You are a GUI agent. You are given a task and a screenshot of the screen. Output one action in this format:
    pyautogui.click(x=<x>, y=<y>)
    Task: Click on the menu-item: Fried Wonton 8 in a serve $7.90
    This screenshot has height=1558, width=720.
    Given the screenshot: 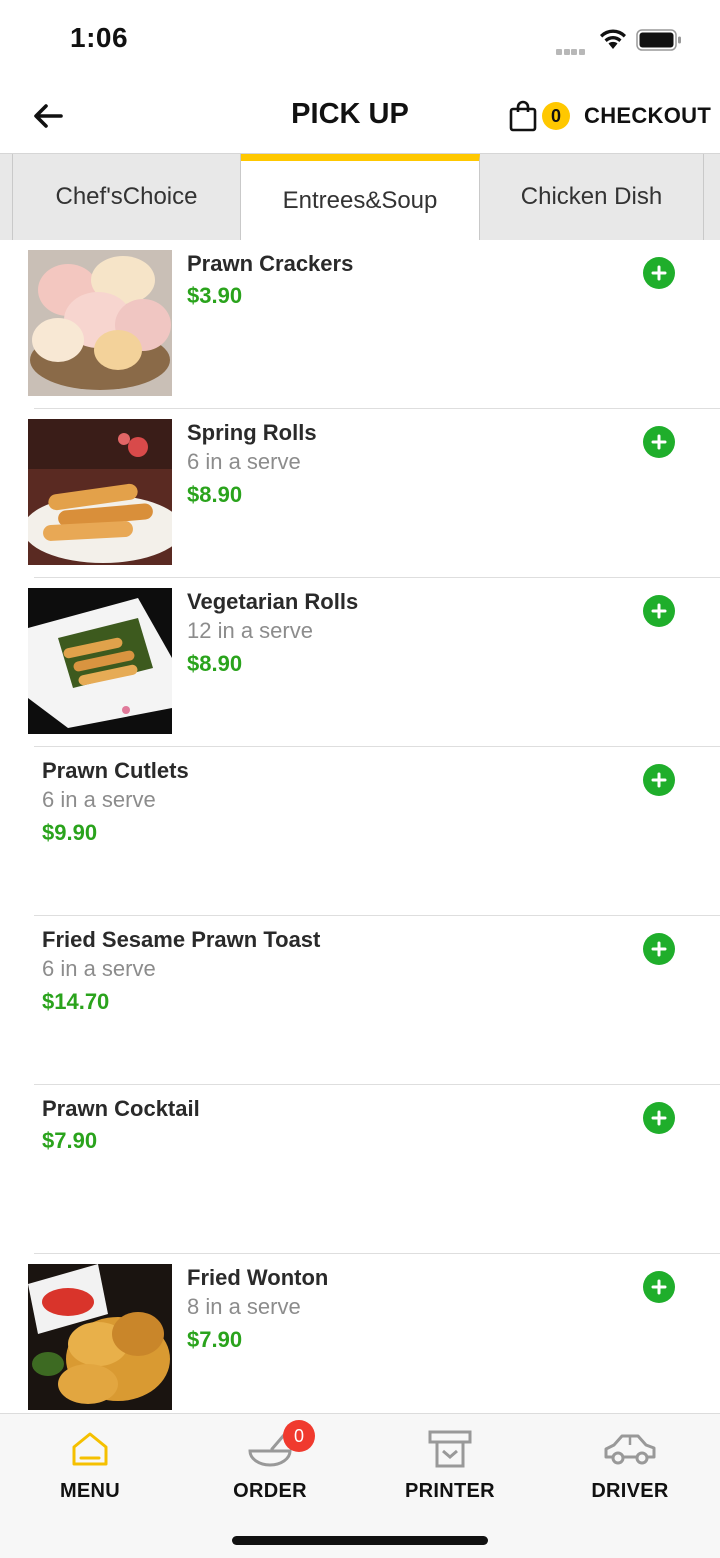 What is the action you would take?
    pyautogui.click(x=360, y=1333)
    